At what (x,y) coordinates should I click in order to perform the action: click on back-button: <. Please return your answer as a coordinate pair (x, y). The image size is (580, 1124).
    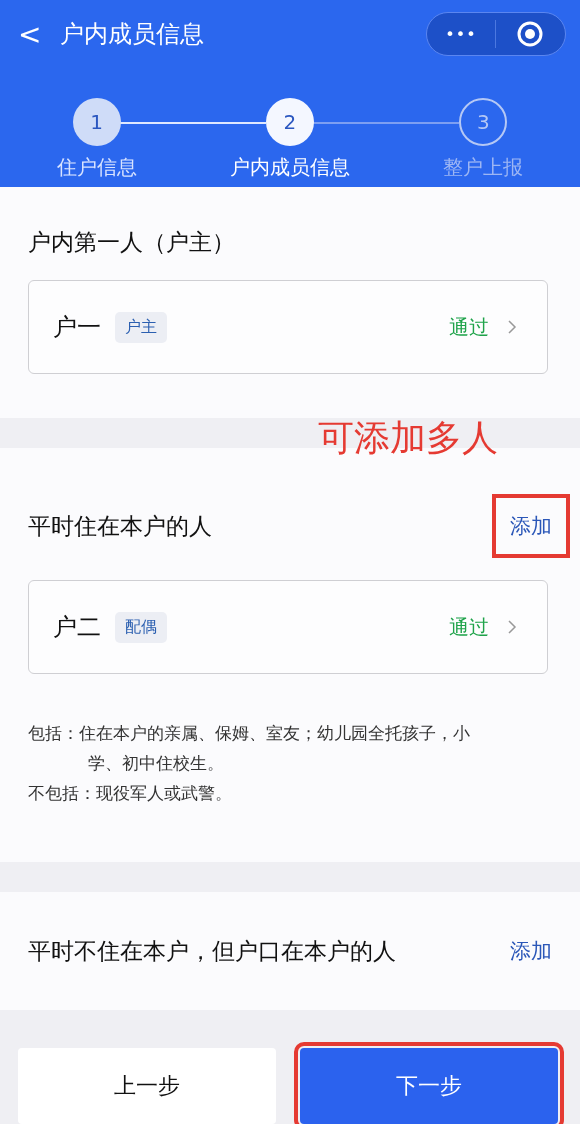
    Looking at the image, I should click on (39, 34).